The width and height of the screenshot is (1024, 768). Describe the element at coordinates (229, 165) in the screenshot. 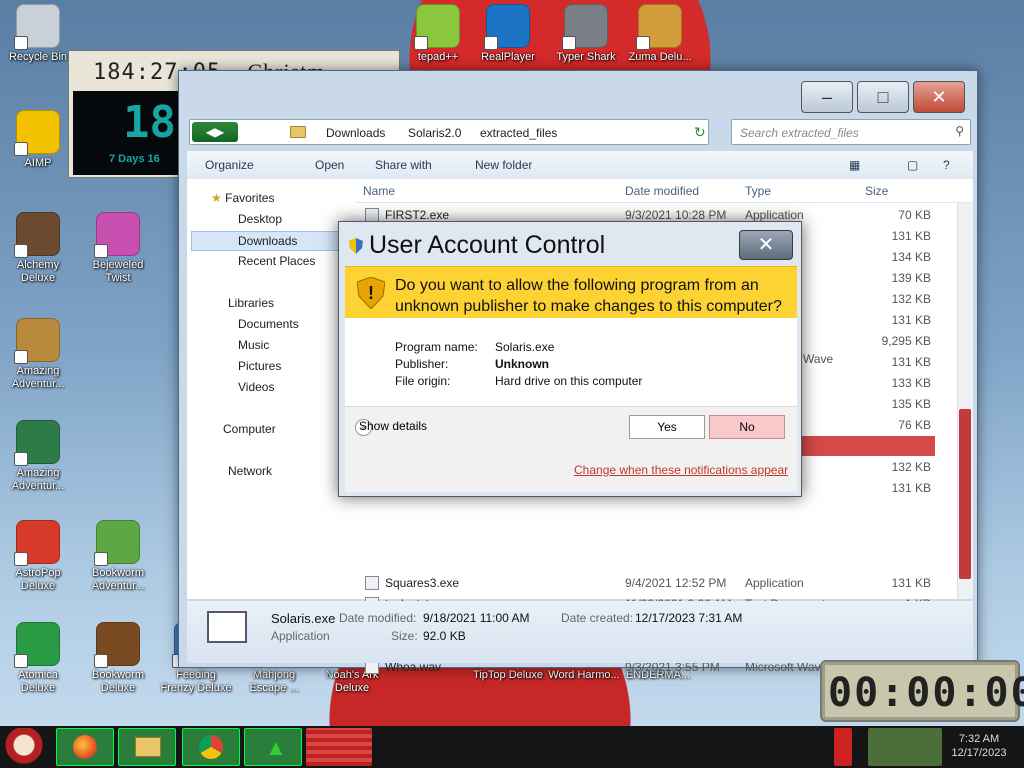

I see `organize-button: Organize` at that location.